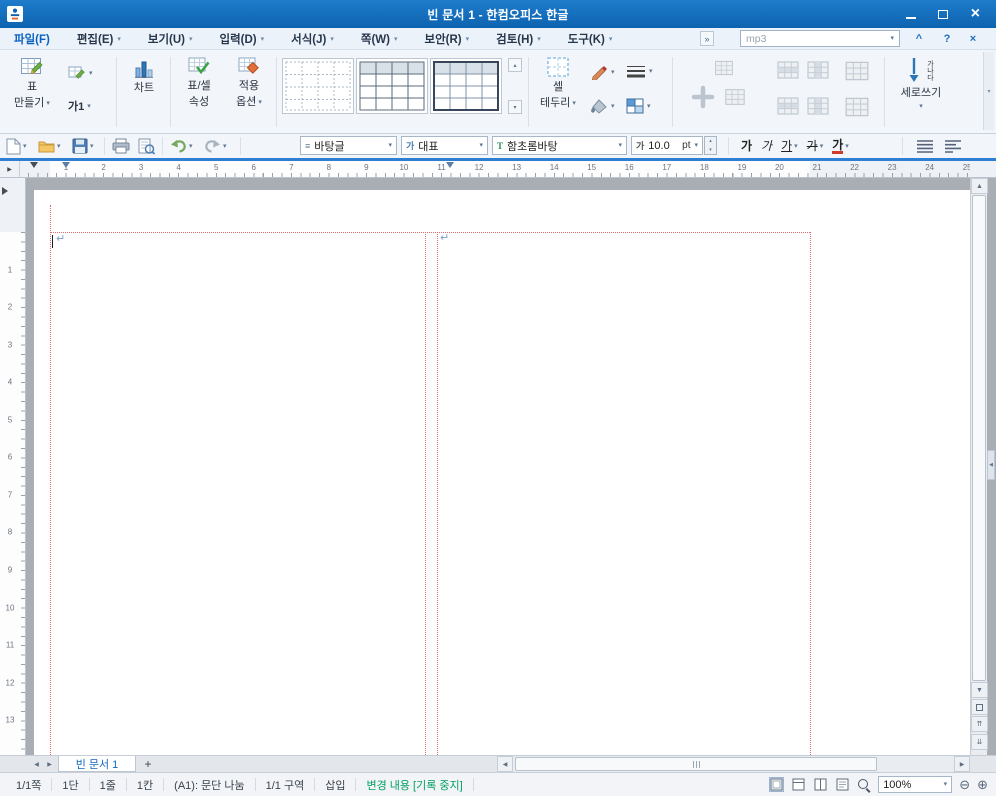  What do you see at coordinates (953, 146) in the screenshot?
I see `align-left-button` at bounding box center [953, 146].